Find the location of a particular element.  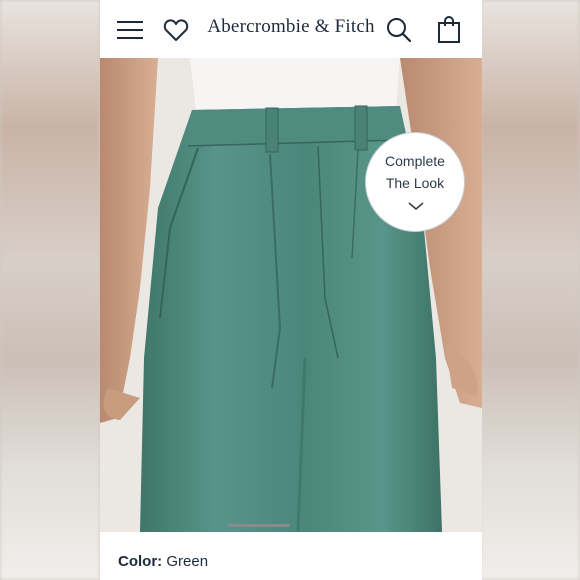

heart-icon is located at coordinates (176, 30).